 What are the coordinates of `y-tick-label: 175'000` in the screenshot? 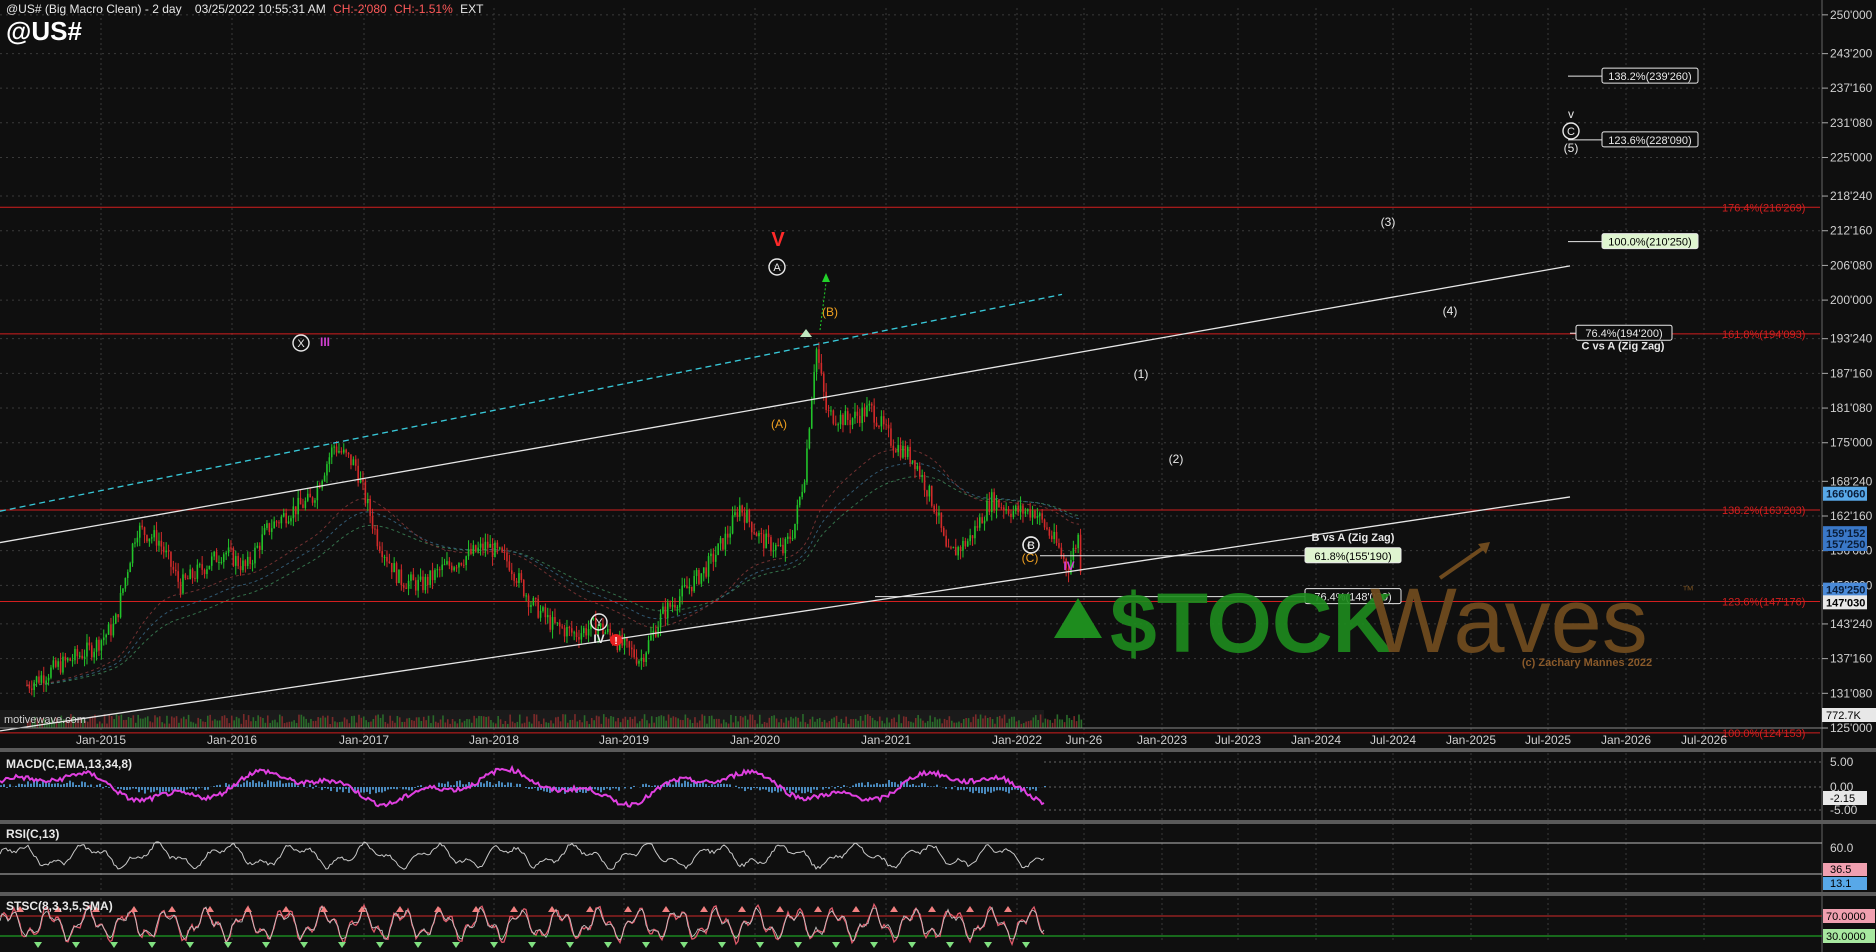 It's located at (1851, 443).